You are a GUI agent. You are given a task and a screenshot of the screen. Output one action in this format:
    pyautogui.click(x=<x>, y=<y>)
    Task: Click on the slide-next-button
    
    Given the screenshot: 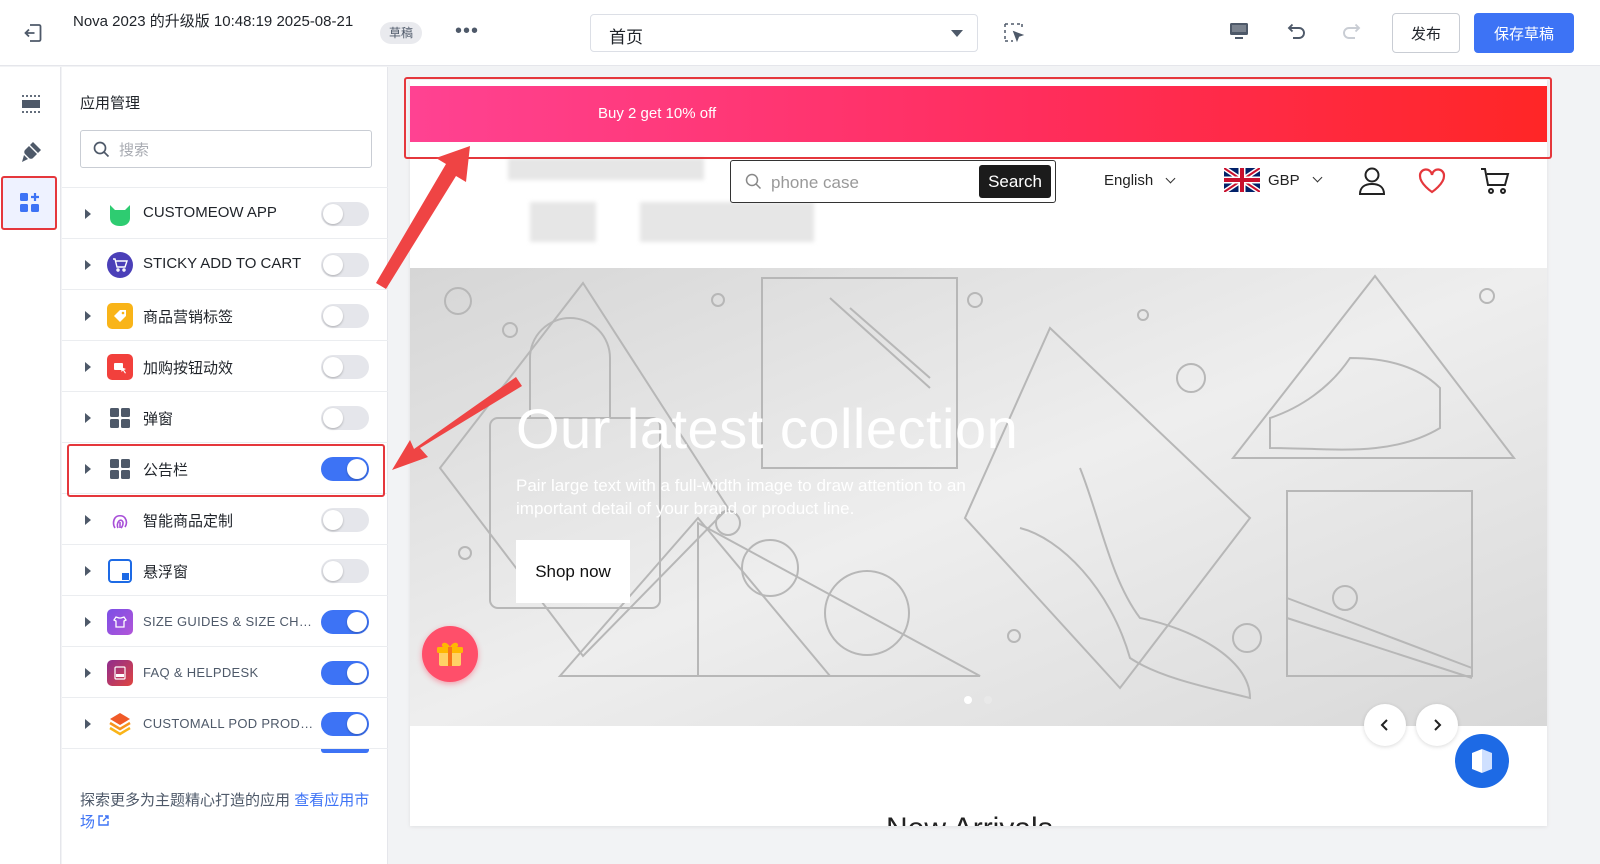 What is the action you would take?
    pyautogui.click(x=1437, y=725)
    